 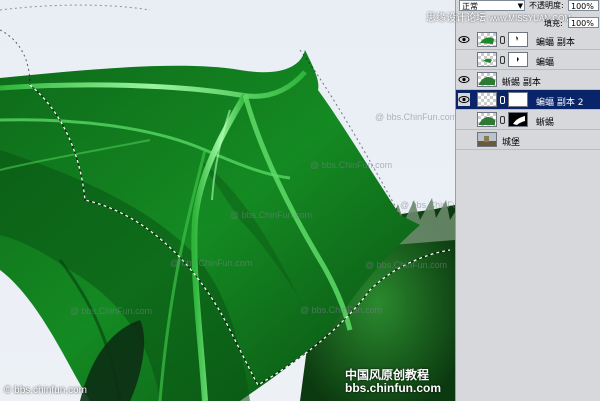 I want to click on layer-row-bat-copy: 蝙蝠 副本, so click(x=528, y=40).